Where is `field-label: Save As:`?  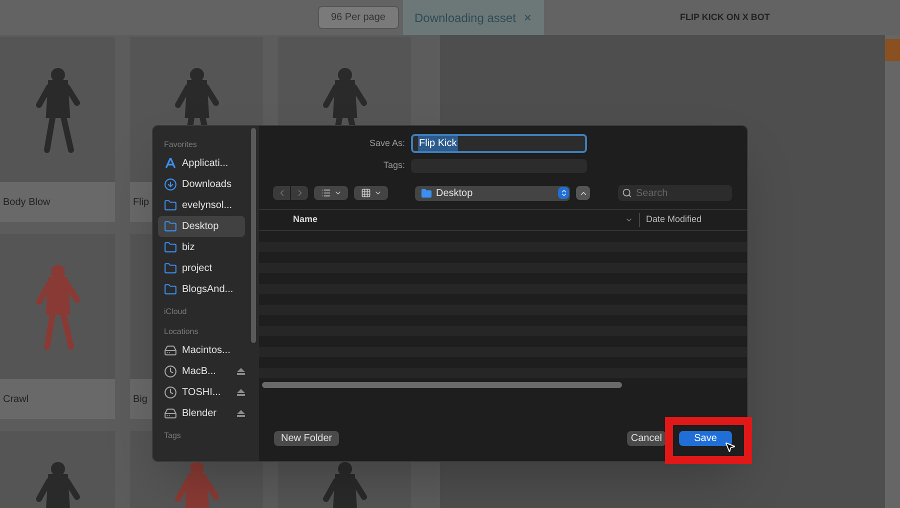 field-label: Save As: is located at coordinates (387, 143).